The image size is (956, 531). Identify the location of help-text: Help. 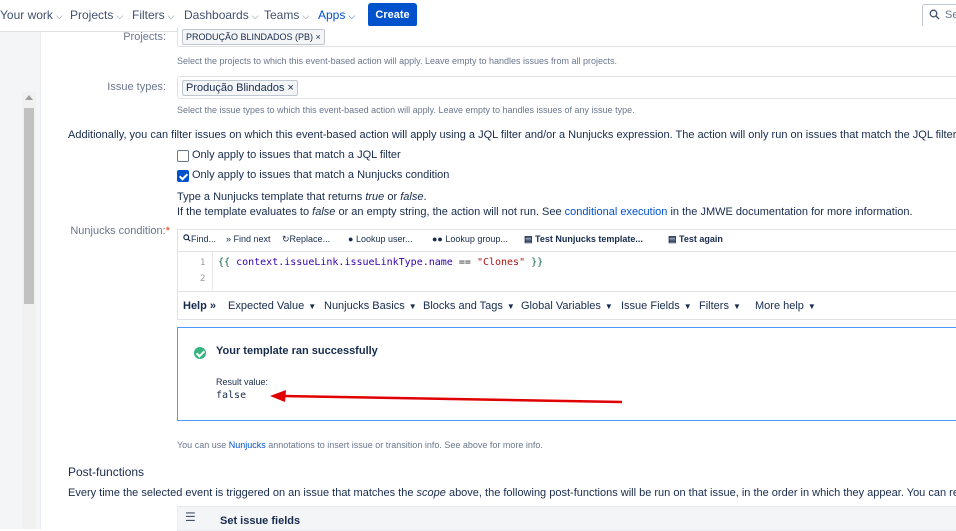
(195, 306).